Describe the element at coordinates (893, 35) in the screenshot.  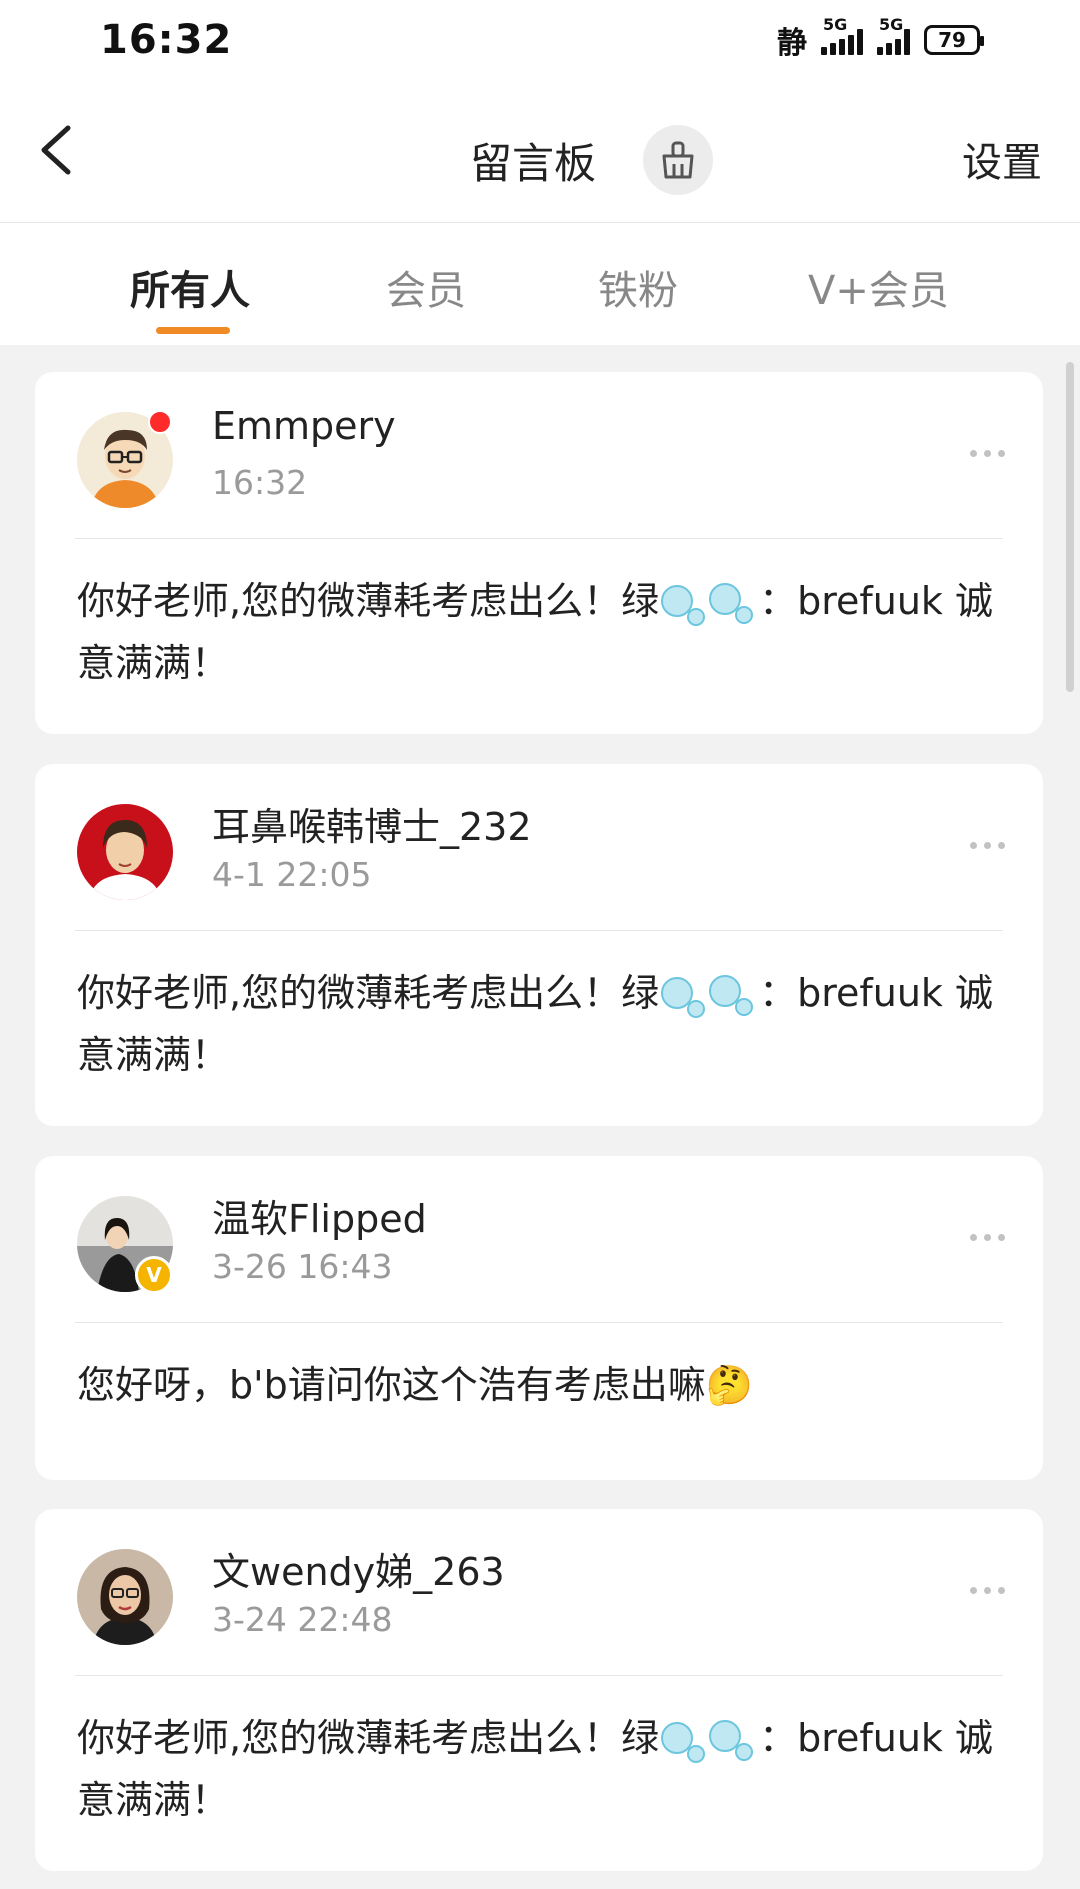
I see `signal-icon-2: 5G` at that location.